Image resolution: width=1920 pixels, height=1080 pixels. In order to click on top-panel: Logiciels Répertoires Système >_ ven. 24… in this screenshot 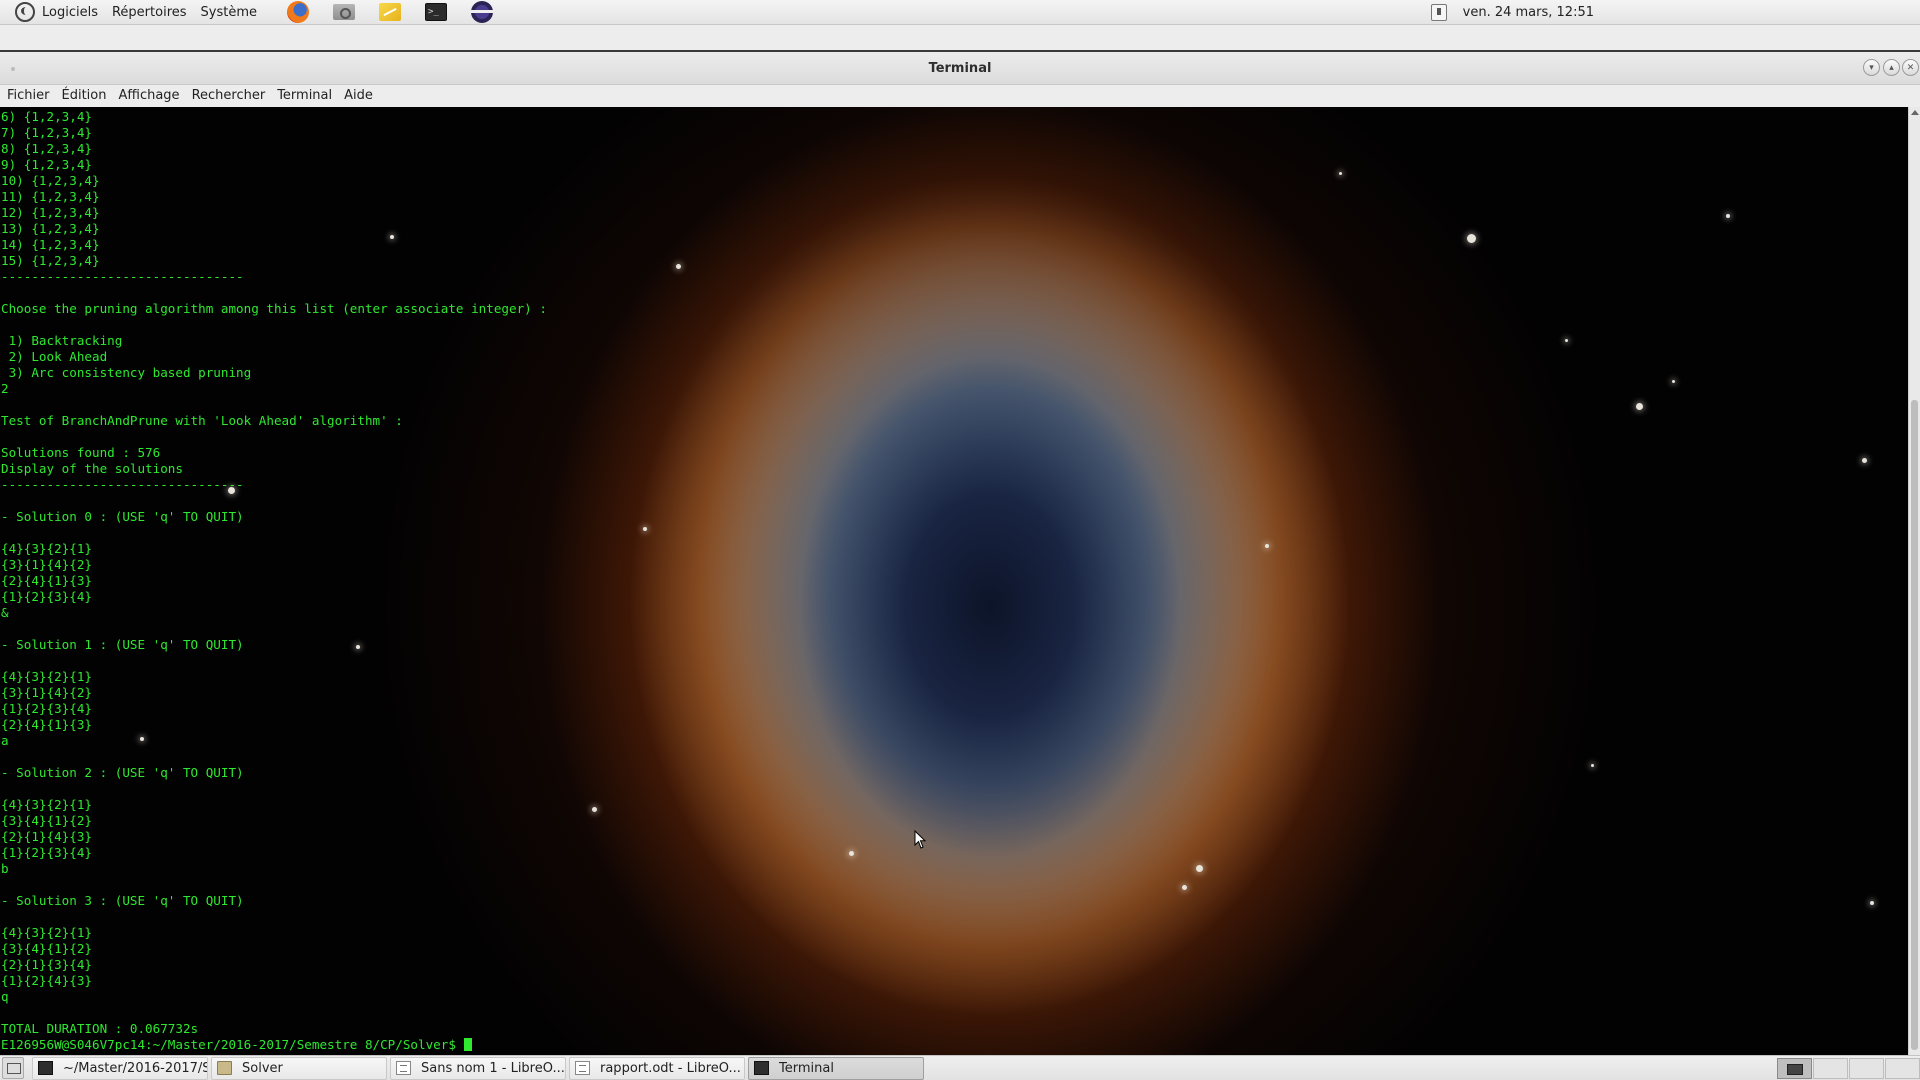, I will do `click(960, 12)`.